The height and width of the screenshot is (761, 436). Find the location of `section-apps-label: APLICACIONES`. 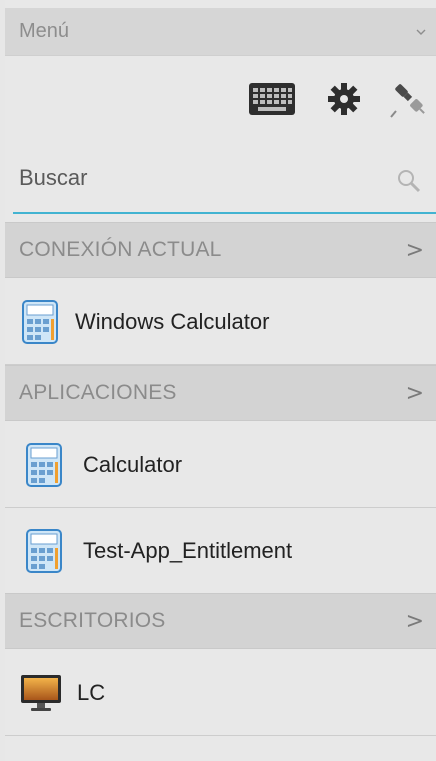

section-apps-label: APLICACIONES is located at coordinates (98, 392).